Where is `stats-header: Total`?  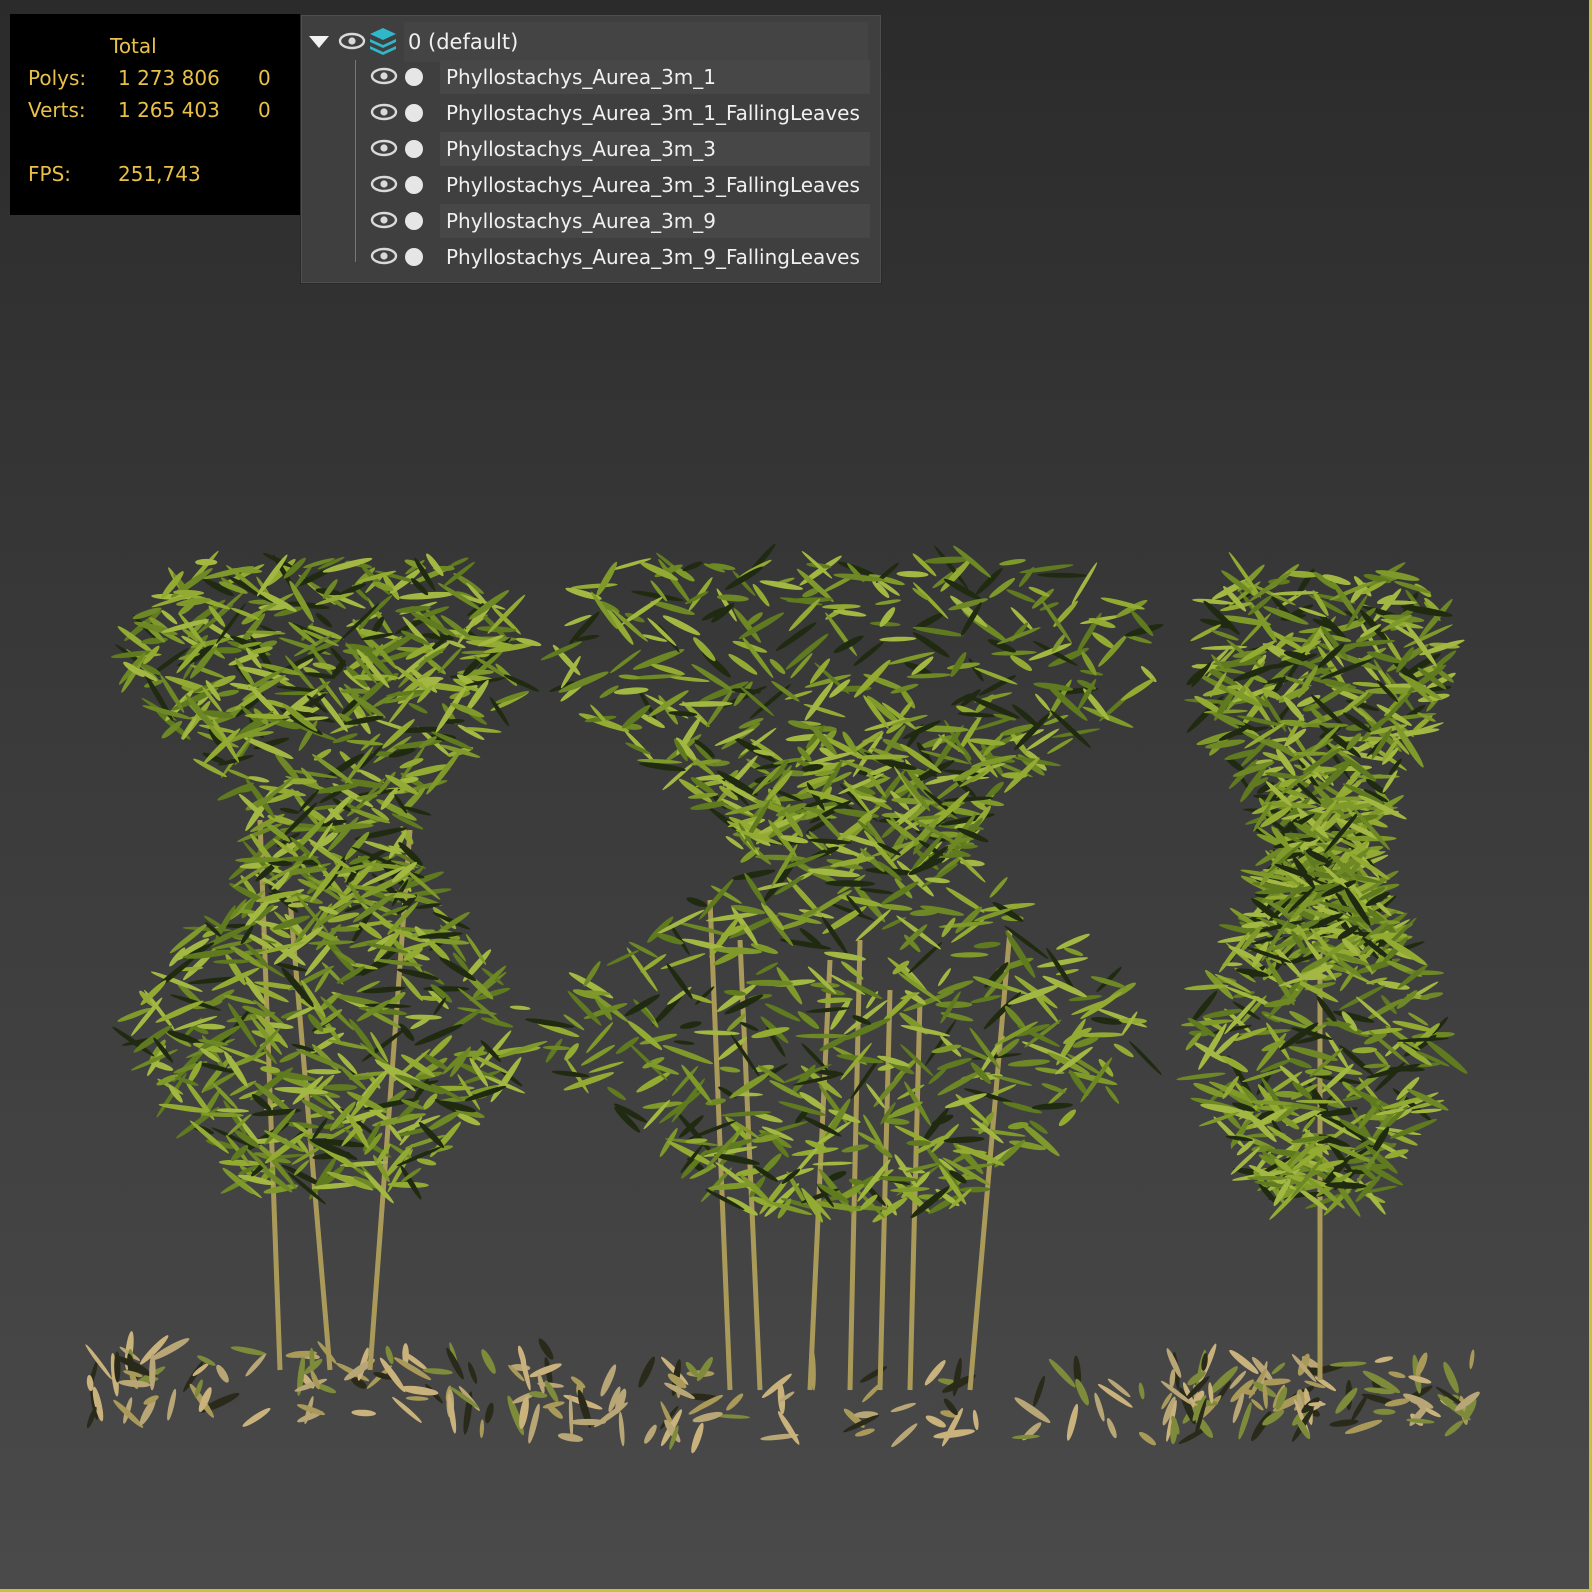 stats-header: Total is located at coordinates (133, 46).